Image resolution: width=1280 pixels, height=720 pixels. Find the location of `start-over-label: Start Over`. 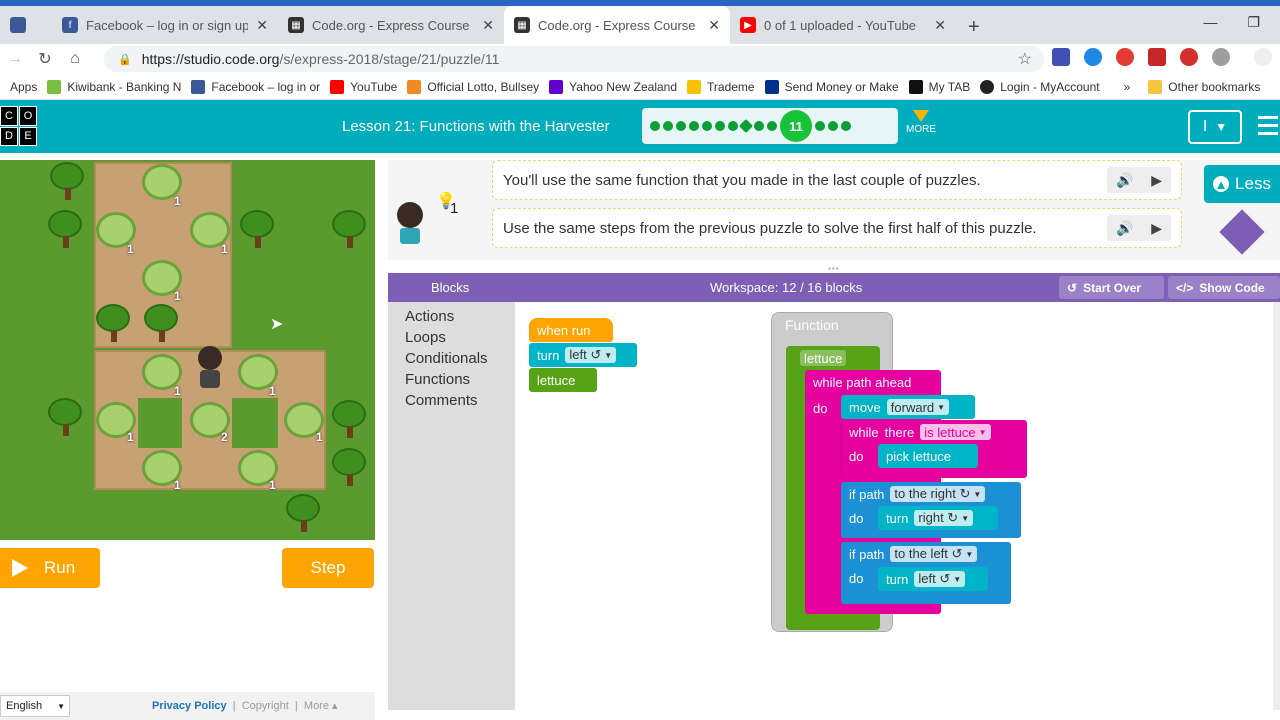

start-over-label: Start Over is located at coordinates (1112, 287).